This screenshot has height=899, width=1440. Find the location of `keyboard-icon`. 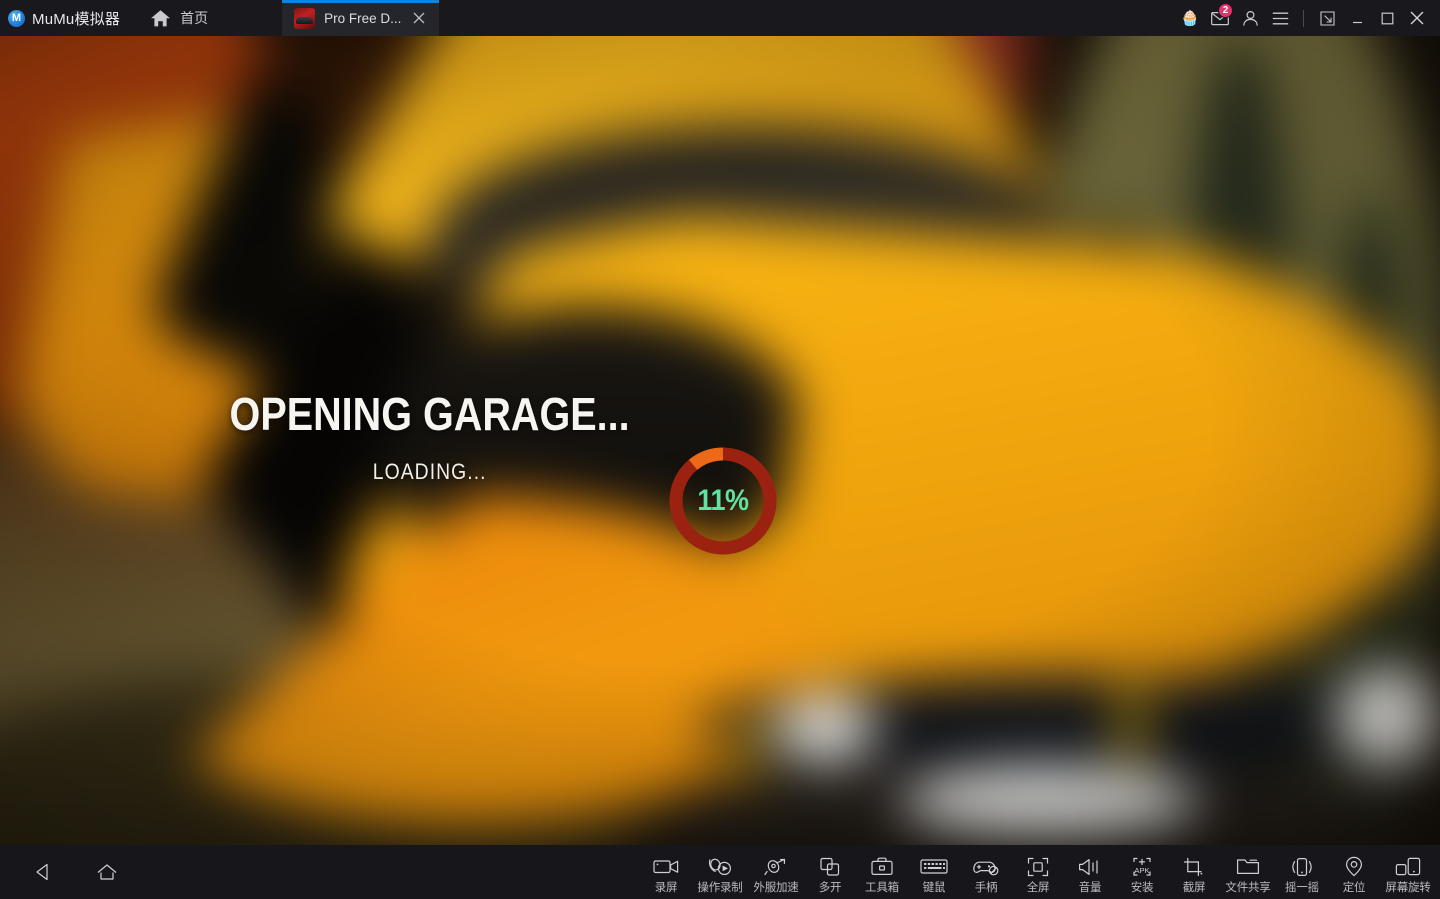

keyboard-icon is located at coordinates (934, 867).